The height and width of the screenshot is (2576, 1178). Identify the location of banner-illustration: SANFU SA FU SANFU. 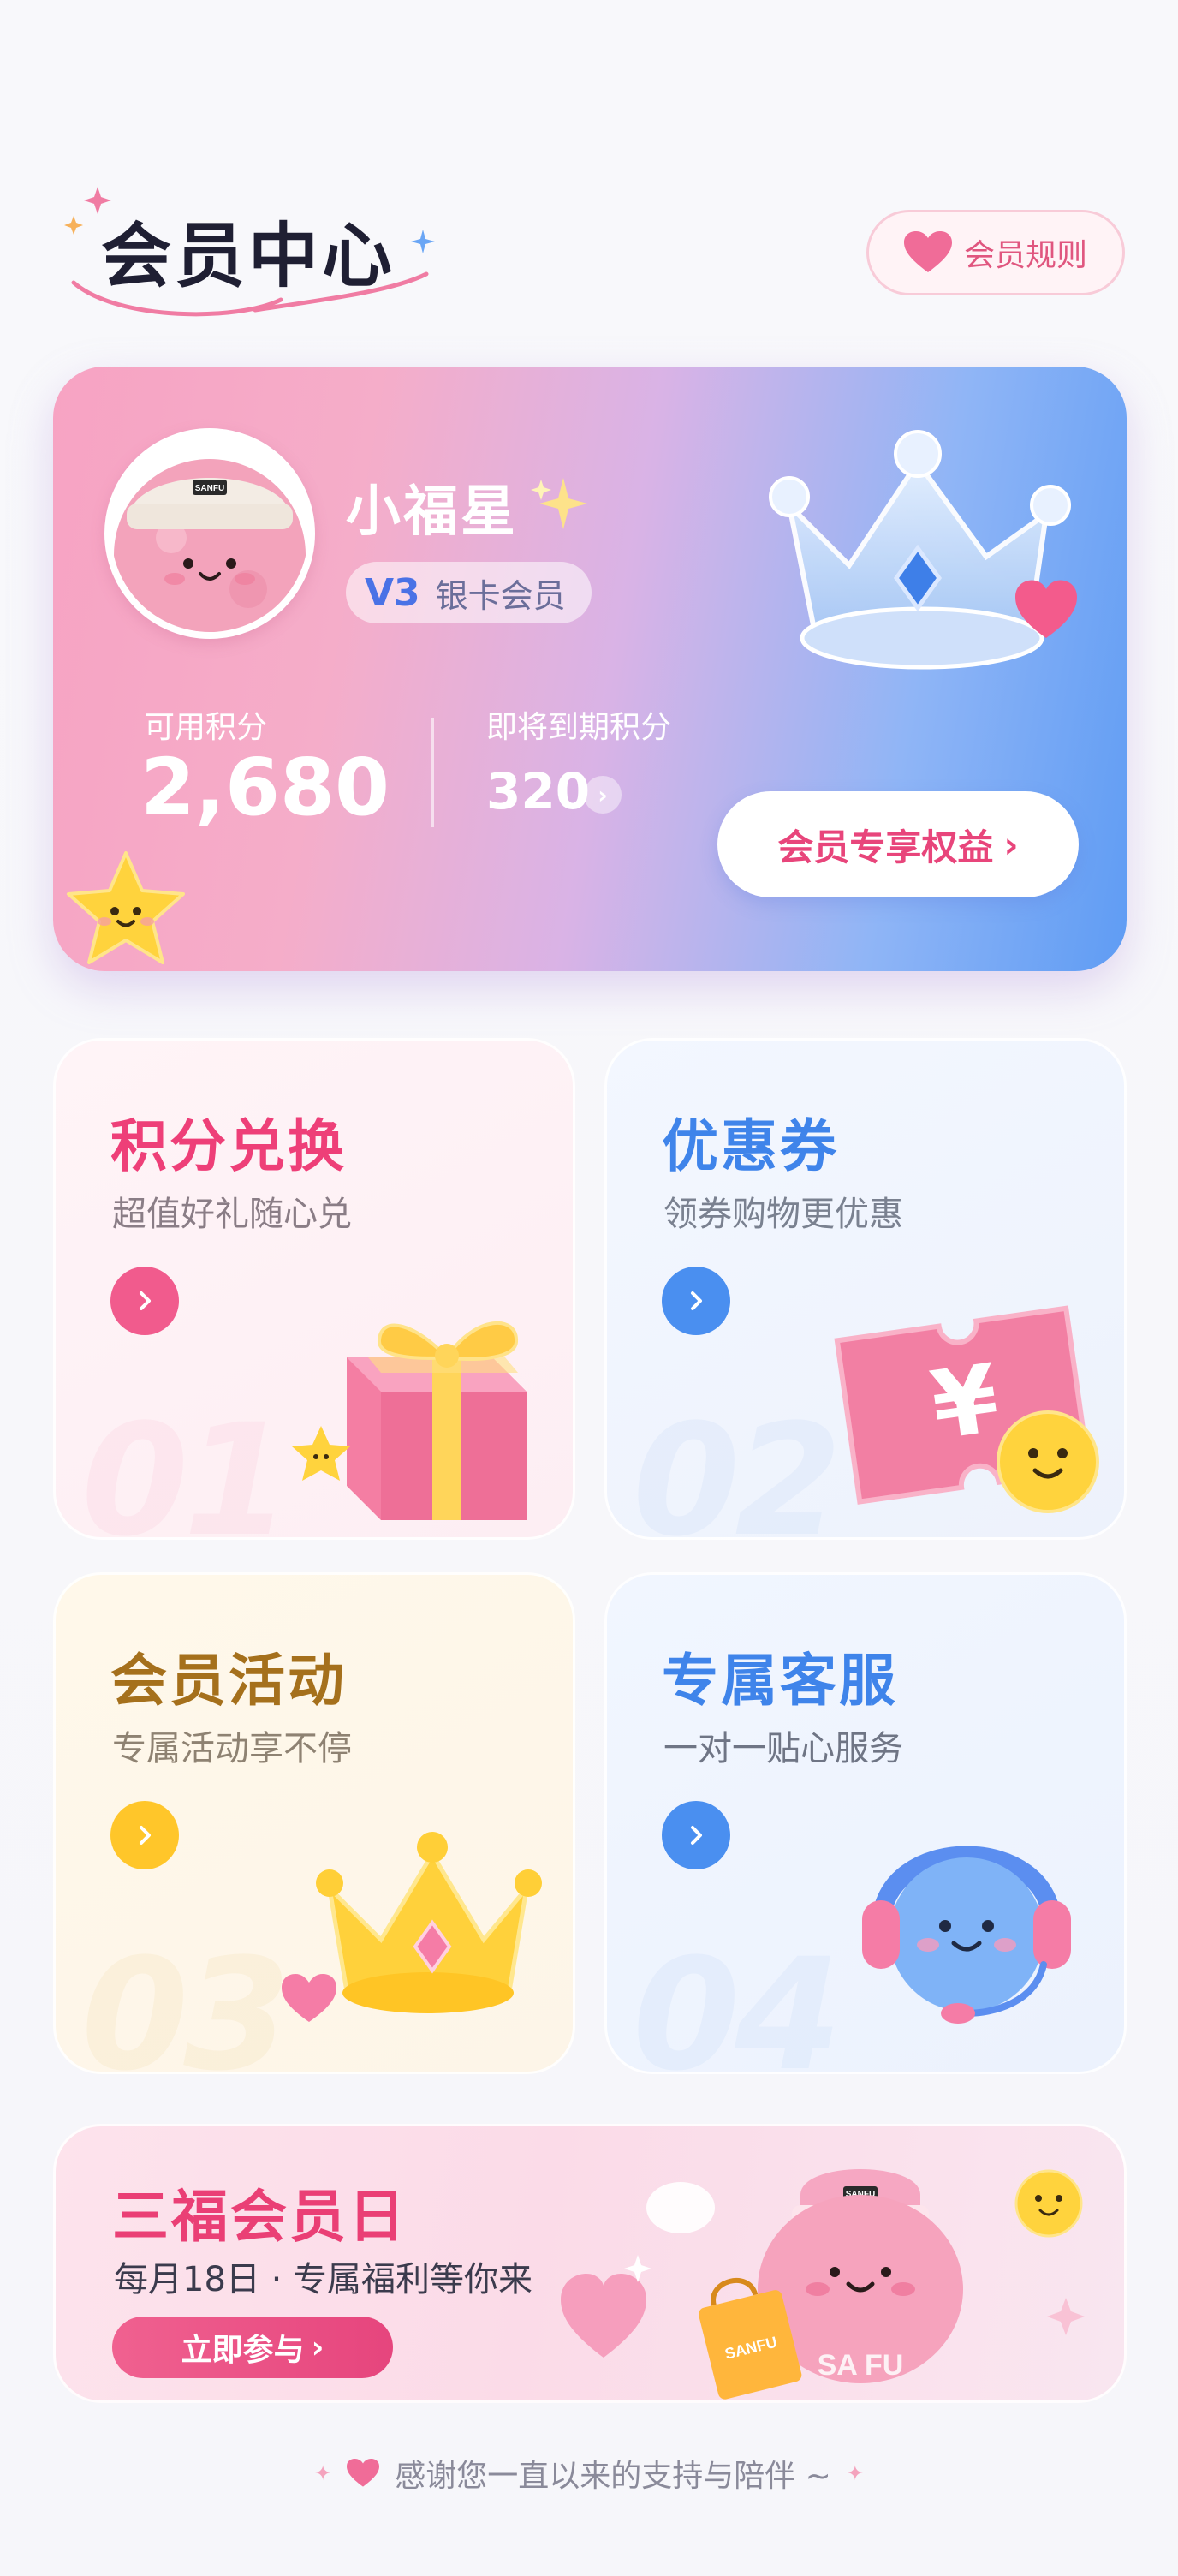
(823, 2284).